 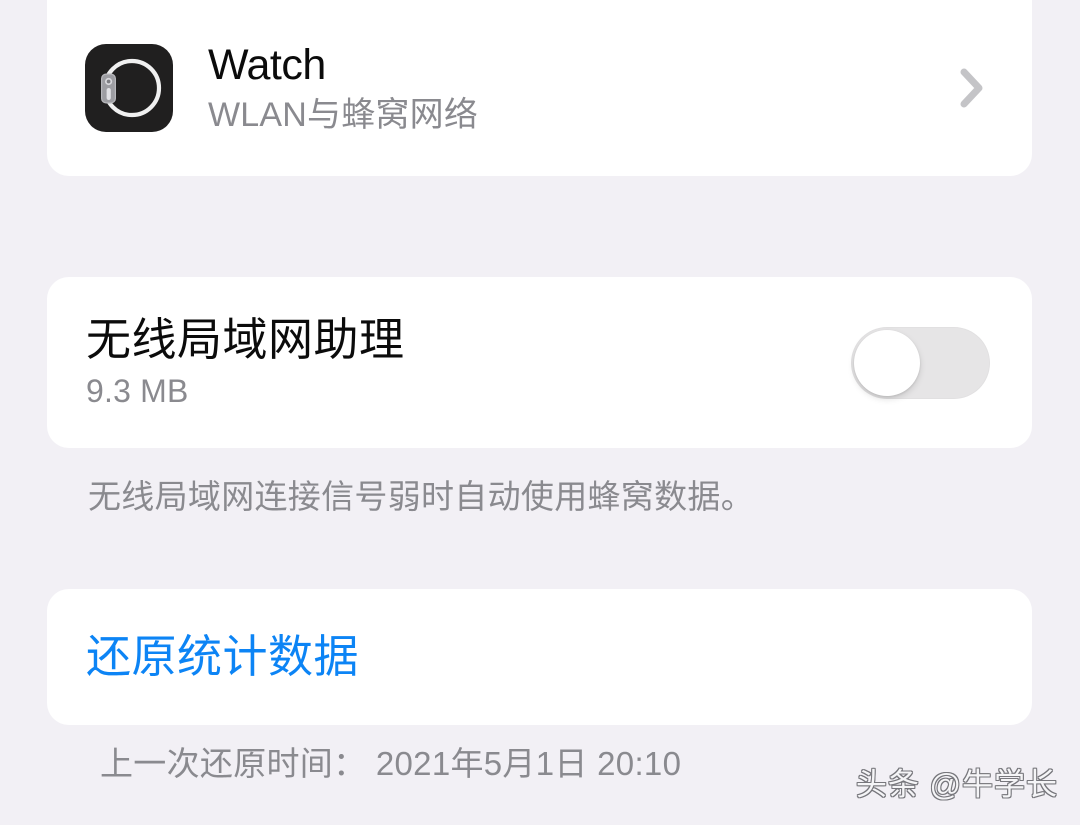 What do you see at coordinates (887, 362) in the screenshot?
I see `toggle-knob` at bounding box center [887, 362].